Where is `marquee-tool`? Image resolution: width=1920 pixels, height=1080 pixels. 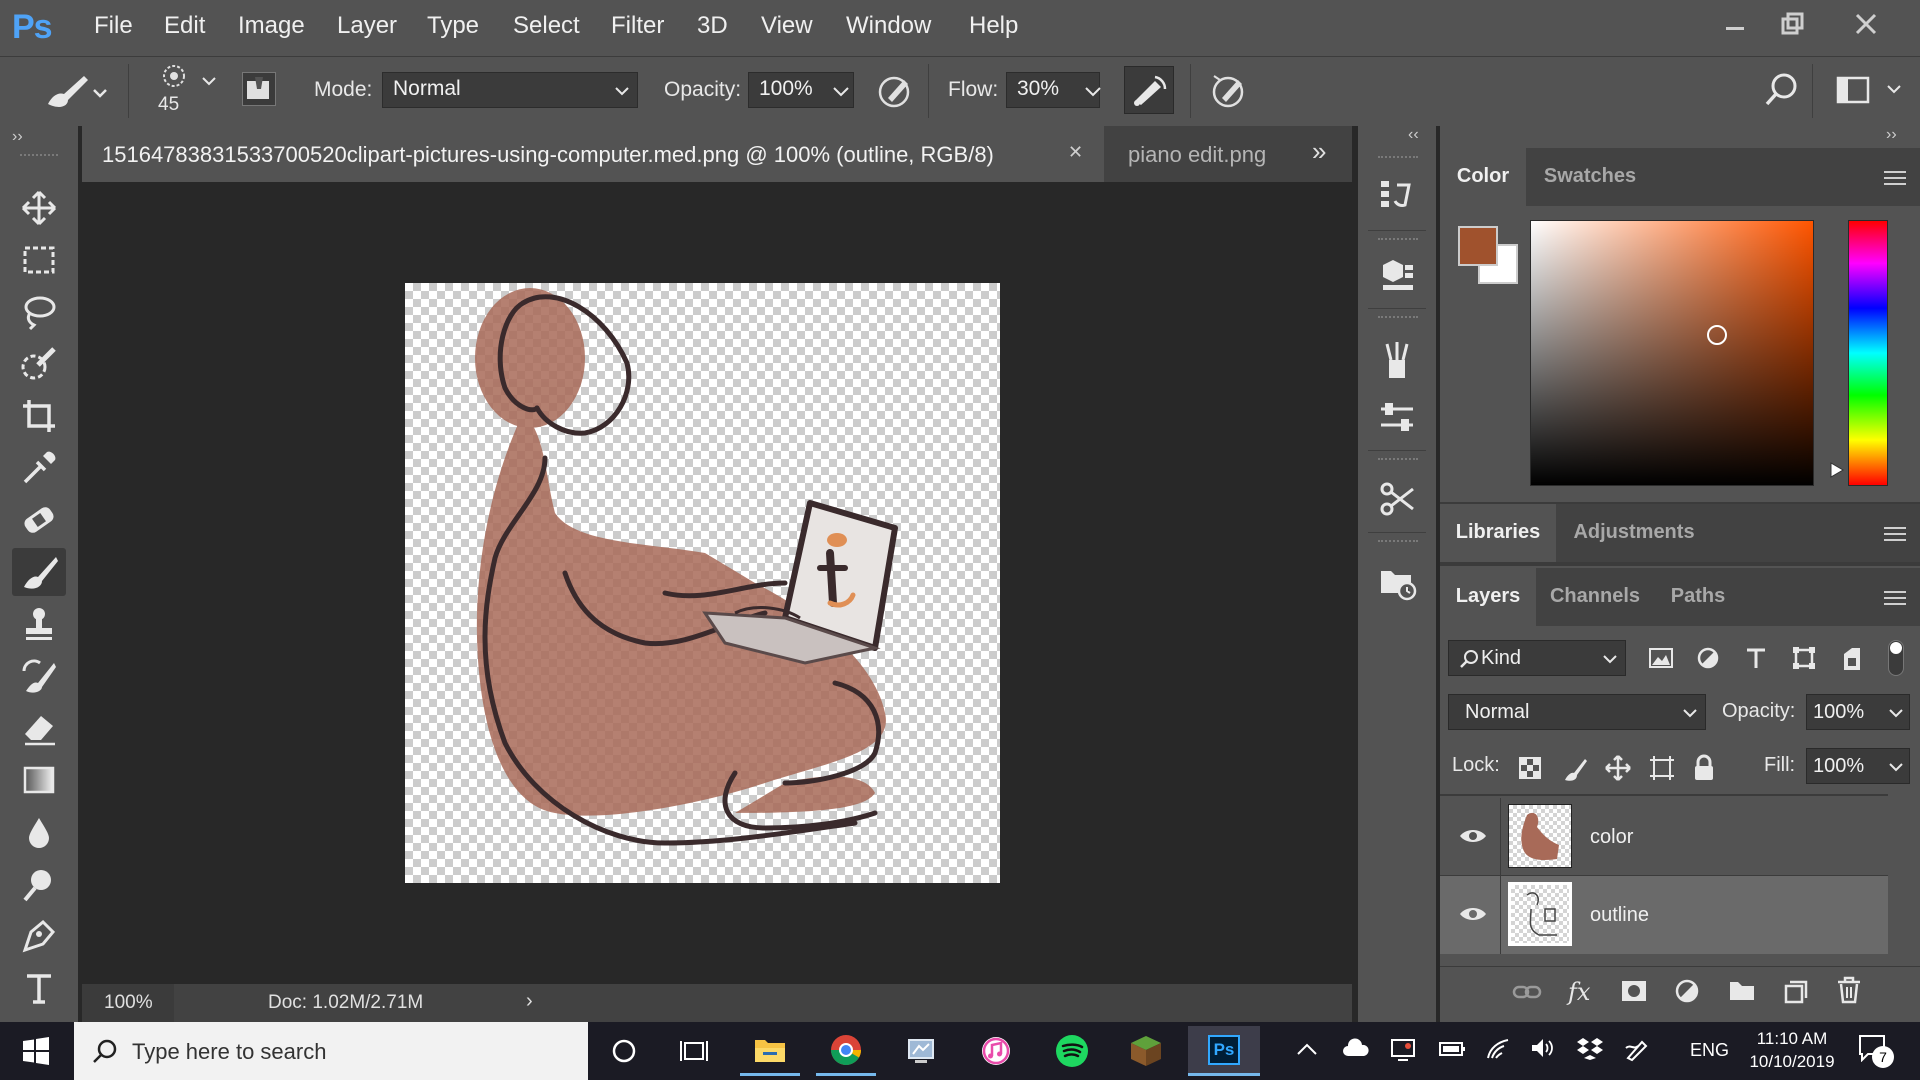
marquee-tool is located at coordinates (39, 260).